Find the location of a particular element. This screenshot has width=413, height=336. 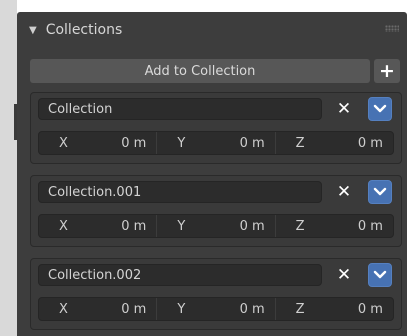

add-collection-plus-button: + is located at coordinates (387, 71).